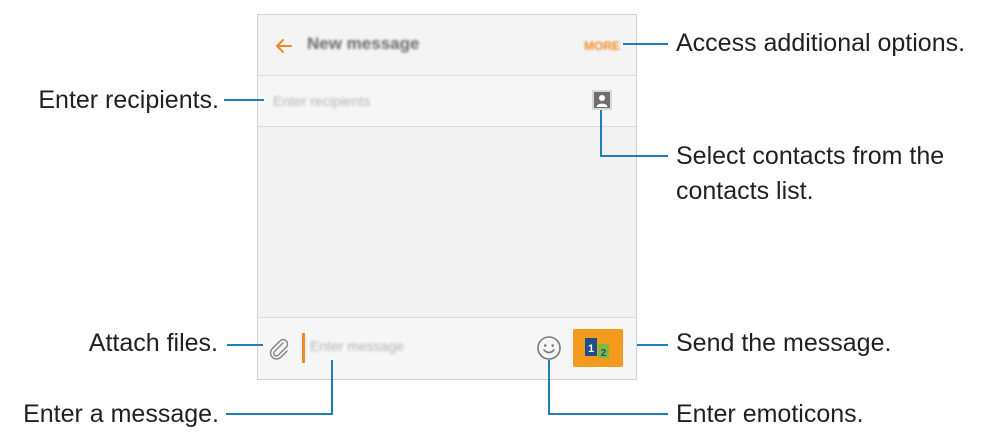 The height and width of the screenshot is (438, 1004). What do you see at coordinates (549, 348) in the screenshot?
I see `smiley-icon` at bounding box center [549, 348].